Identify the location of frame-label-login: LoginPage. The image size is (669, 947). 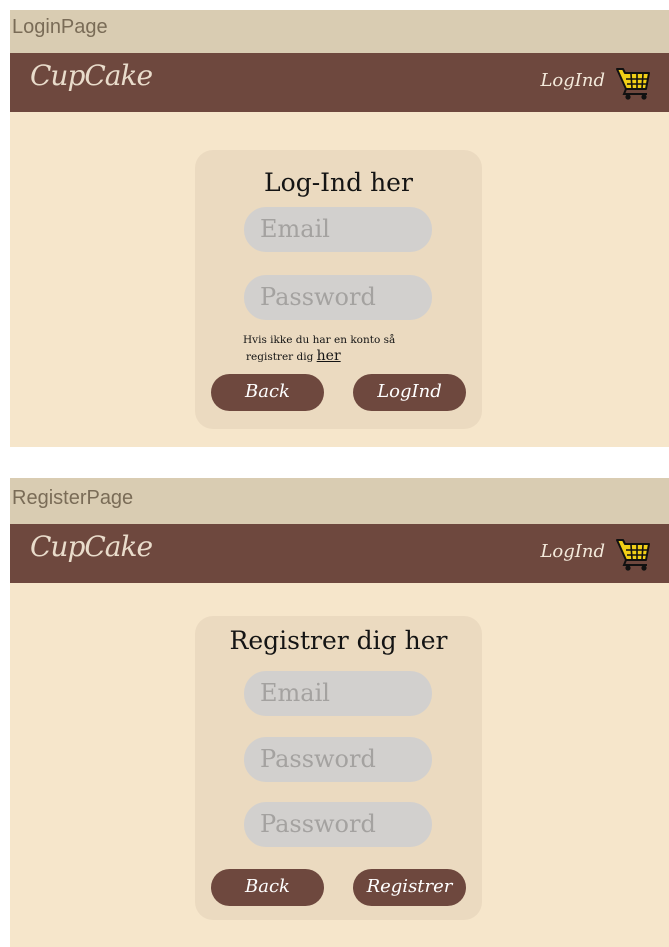
(339, 31).